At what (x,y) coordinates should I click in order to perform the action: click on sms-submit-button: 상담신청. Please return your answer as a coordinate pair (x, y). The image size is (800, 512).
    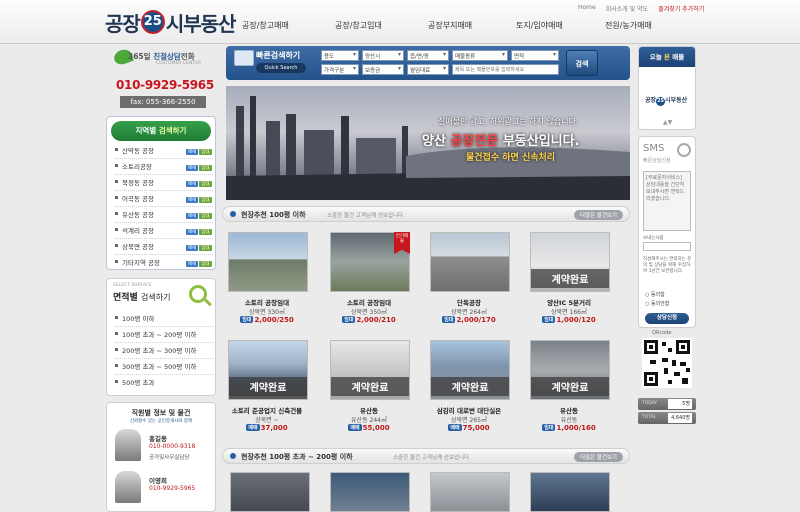
    Looking at the image, I should click on (667, 318).